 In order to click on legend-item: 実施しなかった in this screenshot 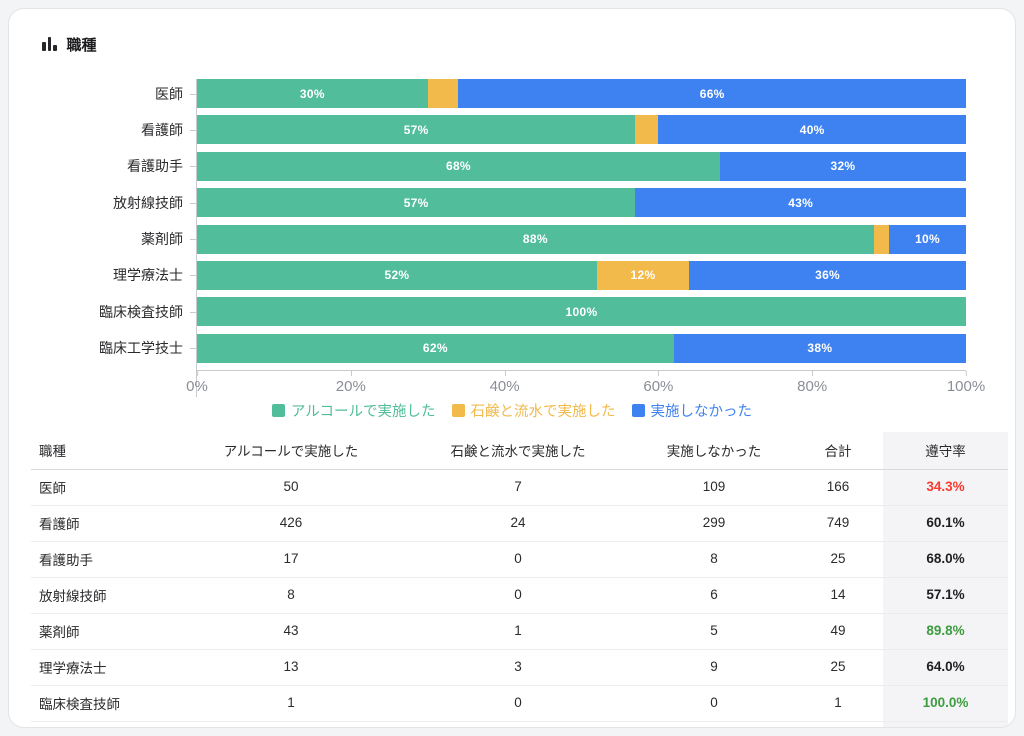, I will do `click(692, 410)`.